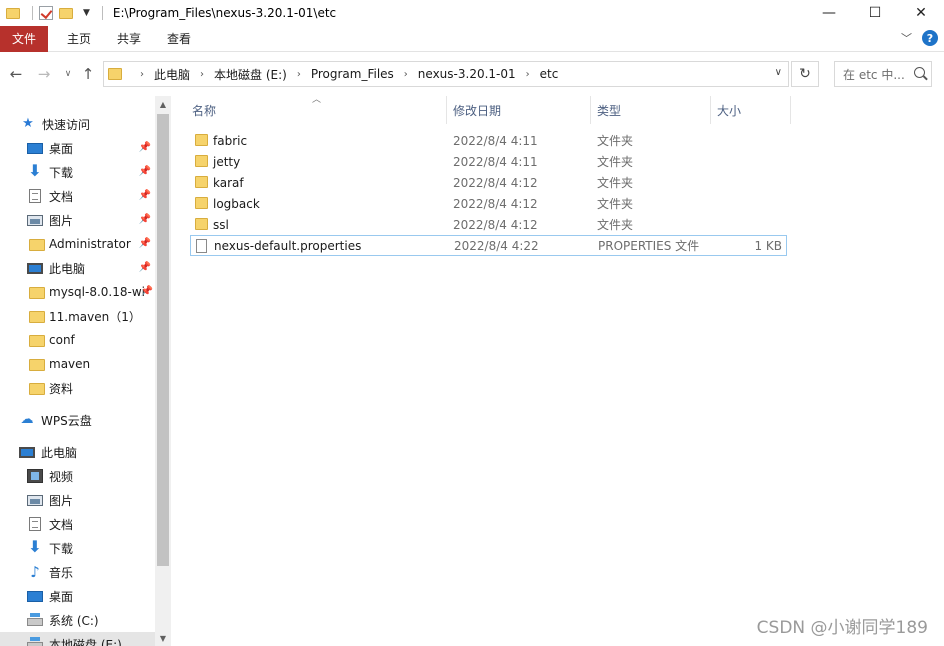 This screenshot has width=944, height=646. I want to click on column-header-date: 修改日期, so click(477, 110).